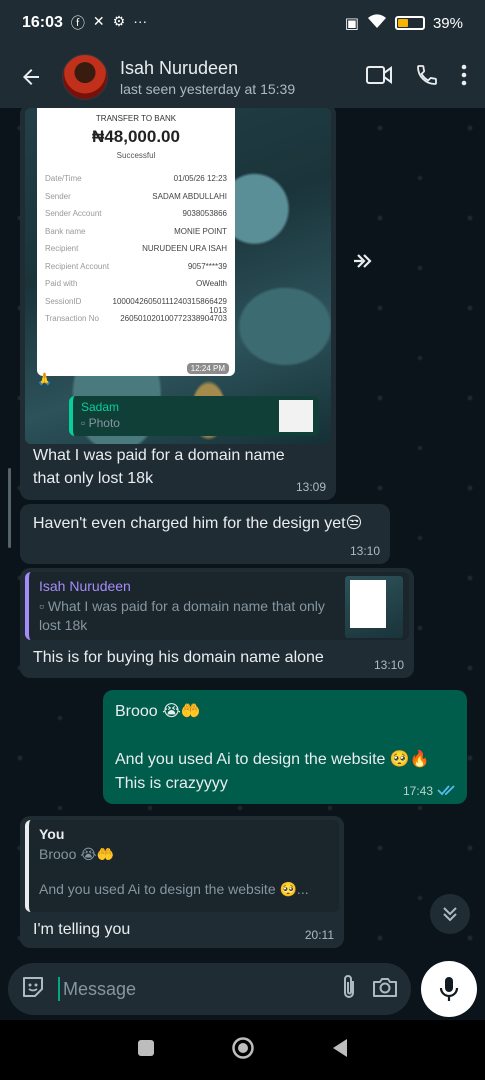  What do you see at coordinates (189, 196) in the screenshot?
I see `receipt-row-value: SADAM ABDULLAHI` at bounding box center [189, 196].